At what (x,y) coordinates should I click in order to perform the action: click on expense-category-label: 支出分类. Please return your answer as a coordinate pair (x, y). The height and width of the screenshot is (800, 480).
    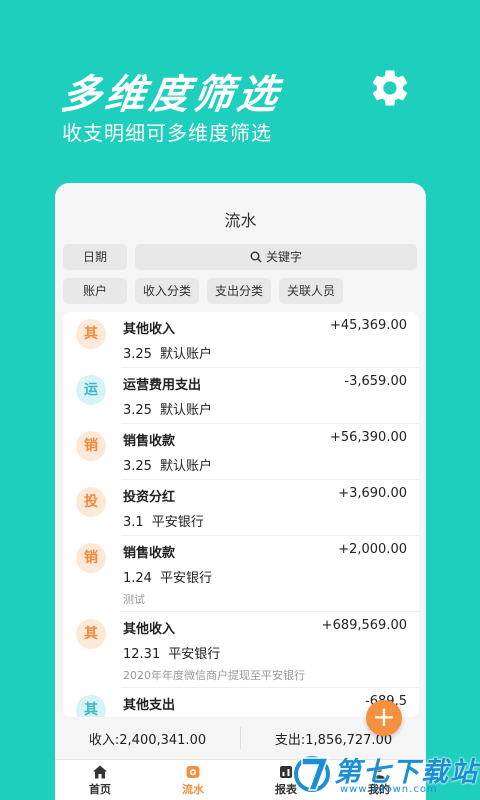
    Looking at the image, I should click on (238, 291).